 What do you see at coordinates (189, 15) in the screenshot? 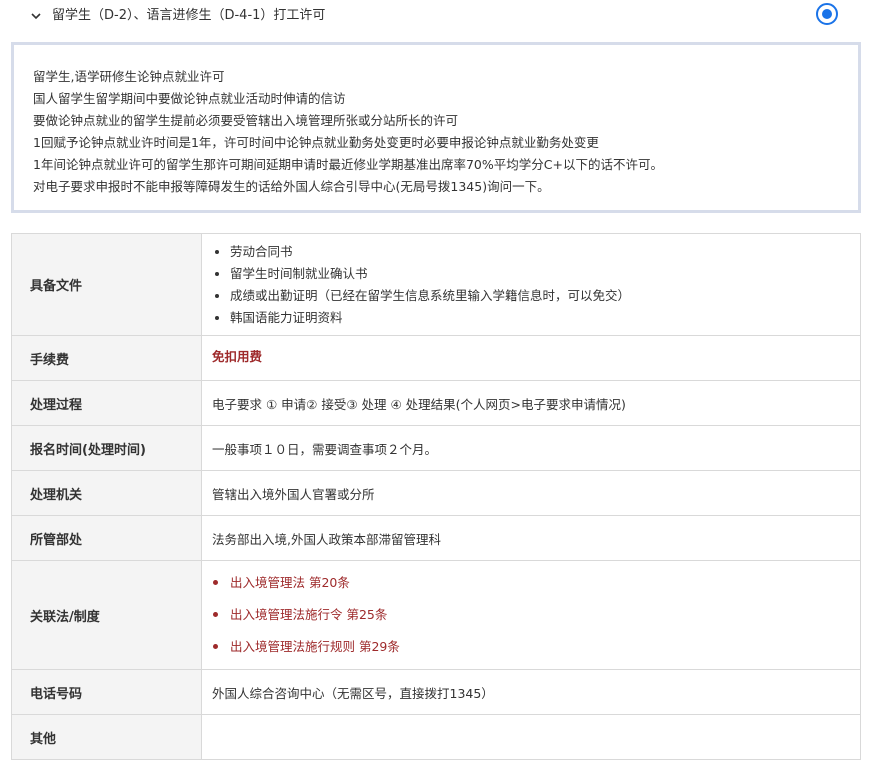
I see `section-title: 留学生（D-2）、语言进修生（D-4-1）打工许可` at bounding box center [189, 15].